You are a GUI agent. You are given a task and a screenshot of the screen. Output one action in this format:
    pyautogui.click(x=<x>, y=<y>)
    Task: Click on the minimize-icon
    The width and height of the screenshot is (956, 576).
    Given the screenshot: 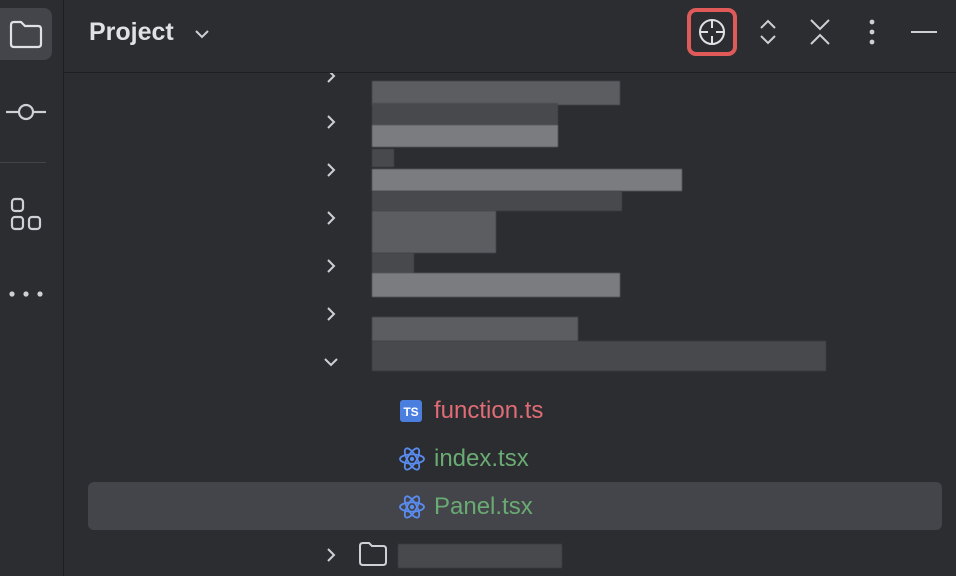 What is the action you would take?
    pyautogui.click(x=924, y=32)
    